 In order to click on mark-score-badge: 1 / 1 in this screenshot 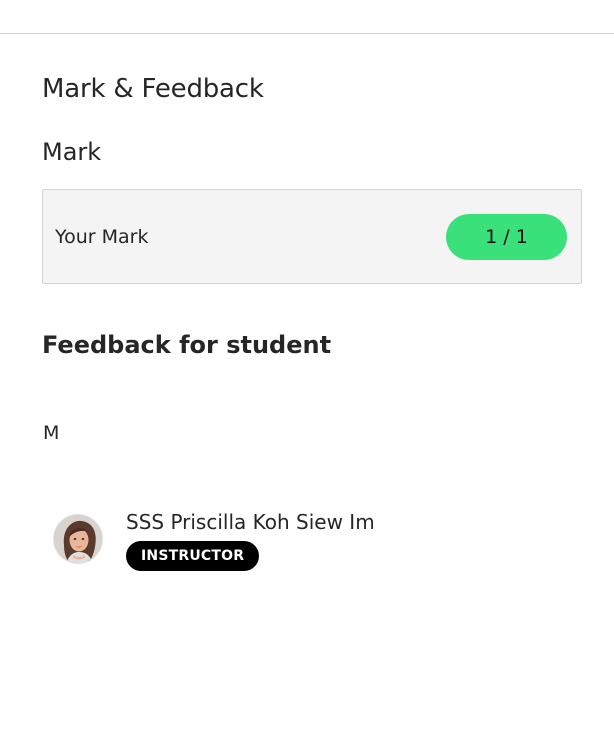, I will do `click(506, 237)`.